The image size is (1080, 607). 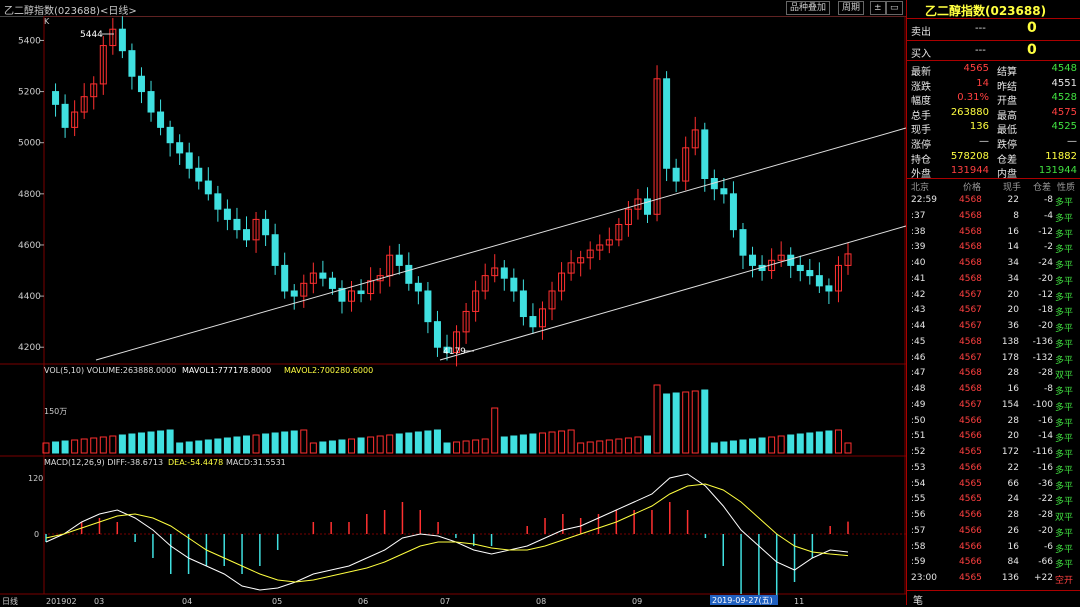 I want to click on tick-row: :39 4568 14 -2 多平, so click(x=993, y=248).